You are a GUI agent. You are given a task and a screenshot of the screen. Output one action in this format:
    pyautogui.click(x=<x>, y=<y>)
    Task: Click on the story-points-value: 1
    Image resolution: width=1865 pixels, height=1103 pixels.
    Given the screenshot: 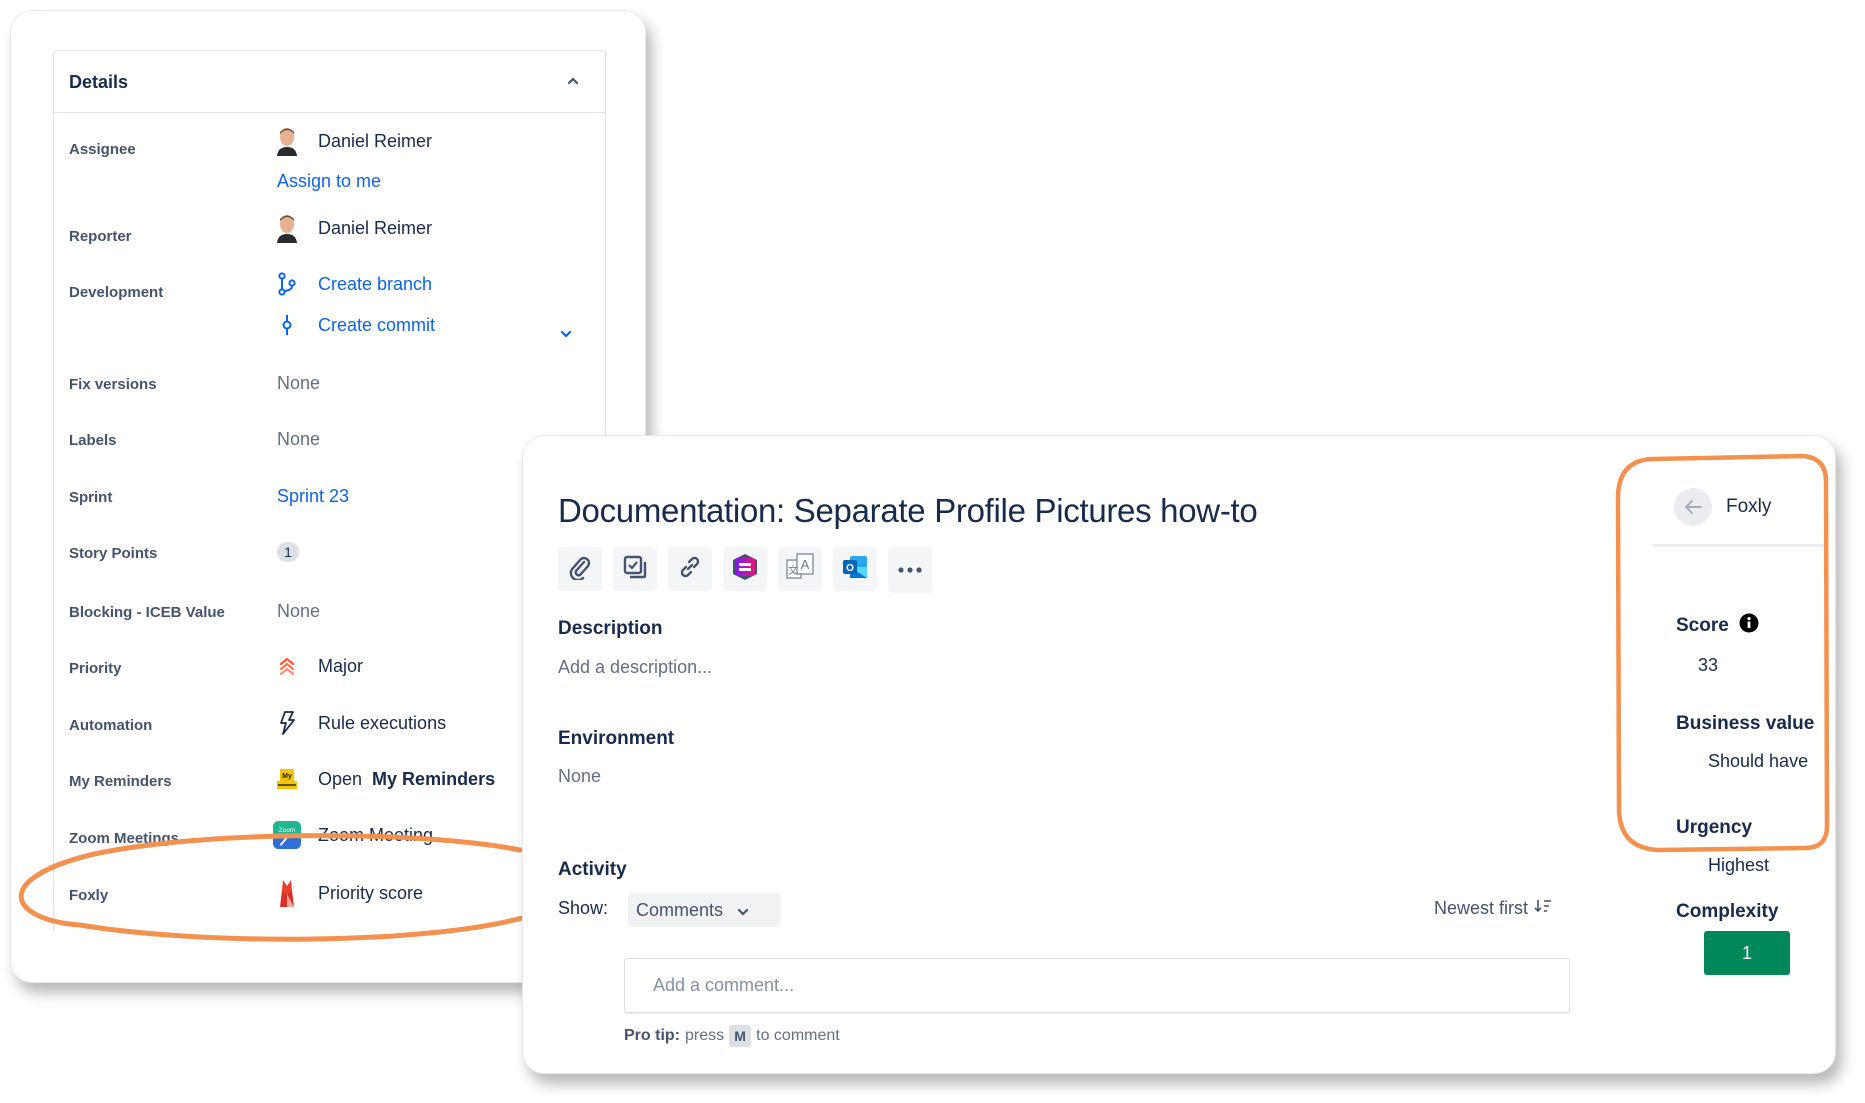 What is the action you would take?
    pyautogui.click(x=288, y=552)
    